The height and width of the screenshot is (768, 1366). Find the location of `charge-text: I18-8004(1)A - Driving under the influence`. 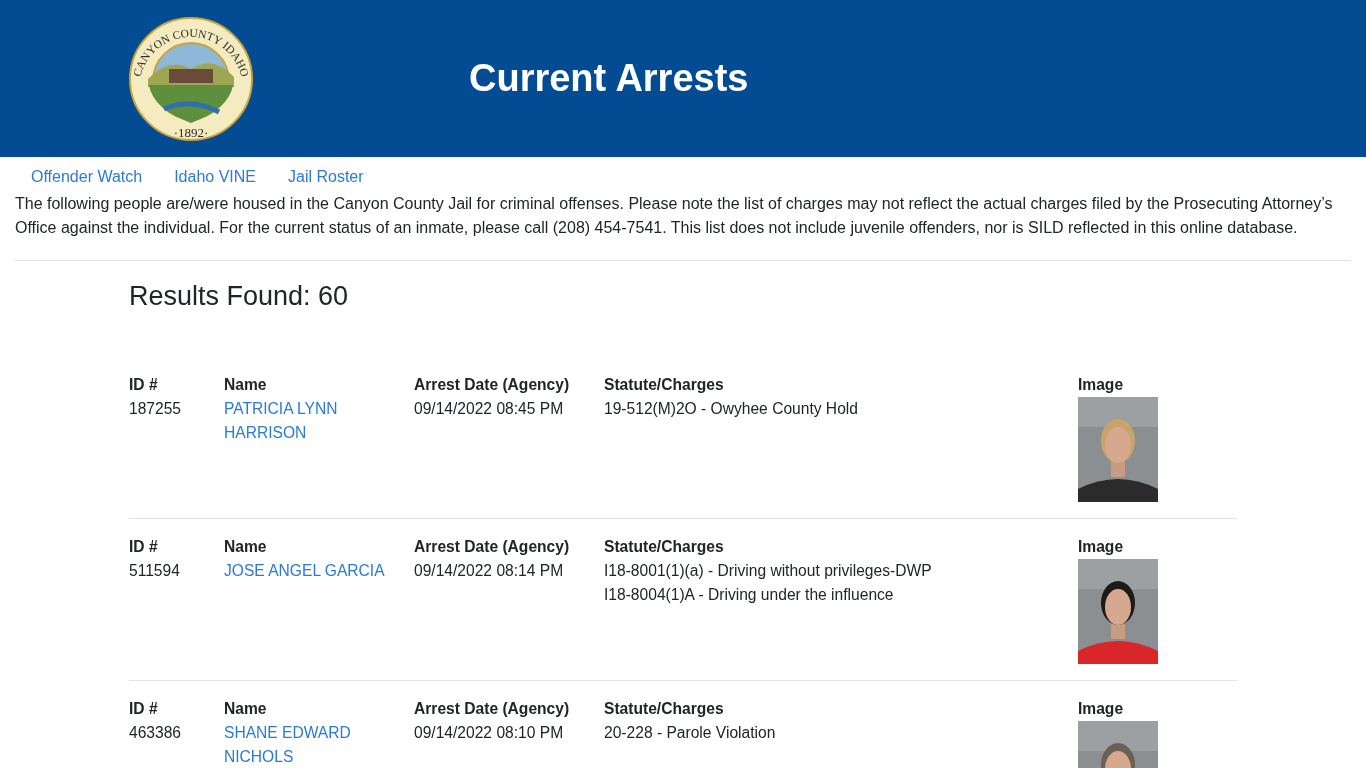

charge-text: I18-8004(1)A - Driving under the influence is located at coordinates (749, 595).